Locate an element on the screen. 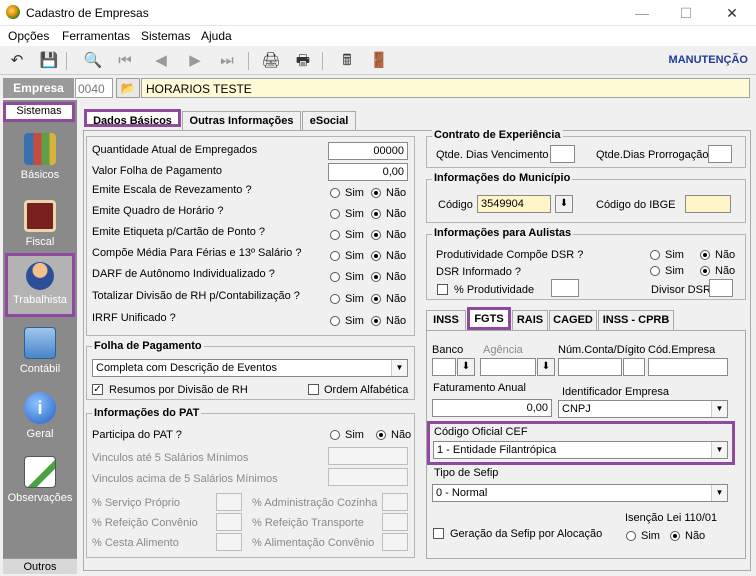 The height and width of the screenshot is (576, 756). prod-nao-label: Não is located at coordinates (725, 255).